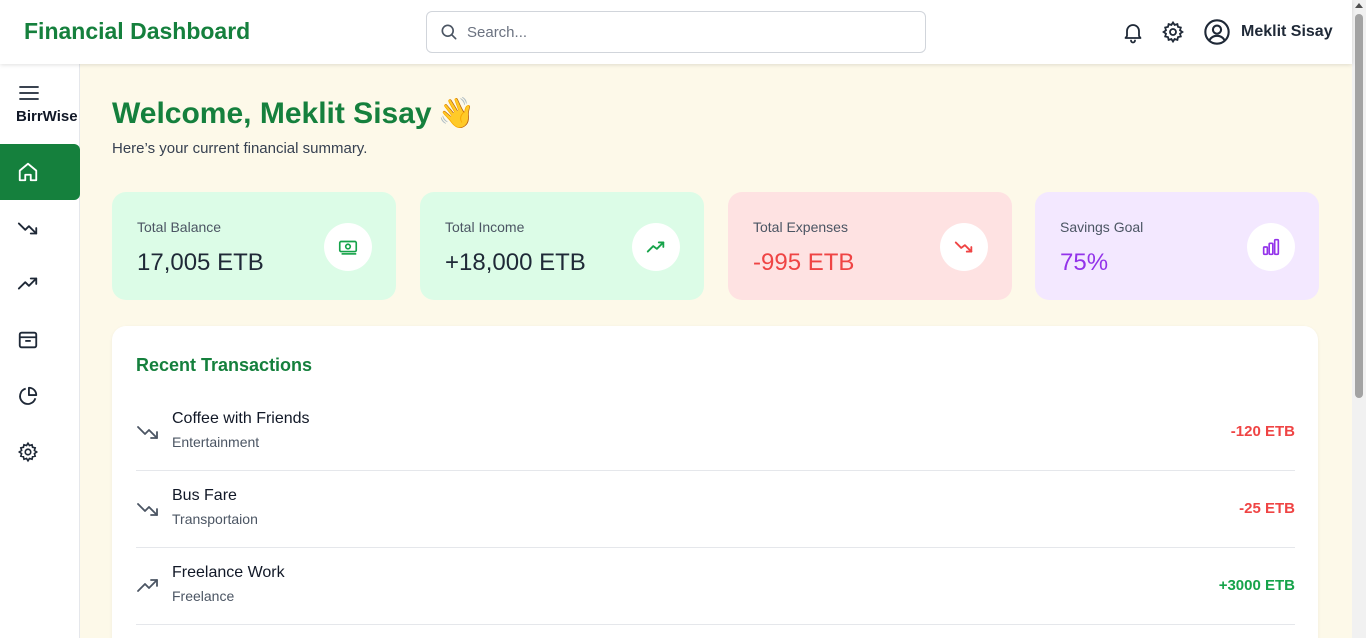 The height and width of the screenshot is (638, 1366). What do you see at coordinates (562, 246) in the screenshot?
I see `card-total-income: Total Income +18,000 ETB` at bounding box center [562, 246].